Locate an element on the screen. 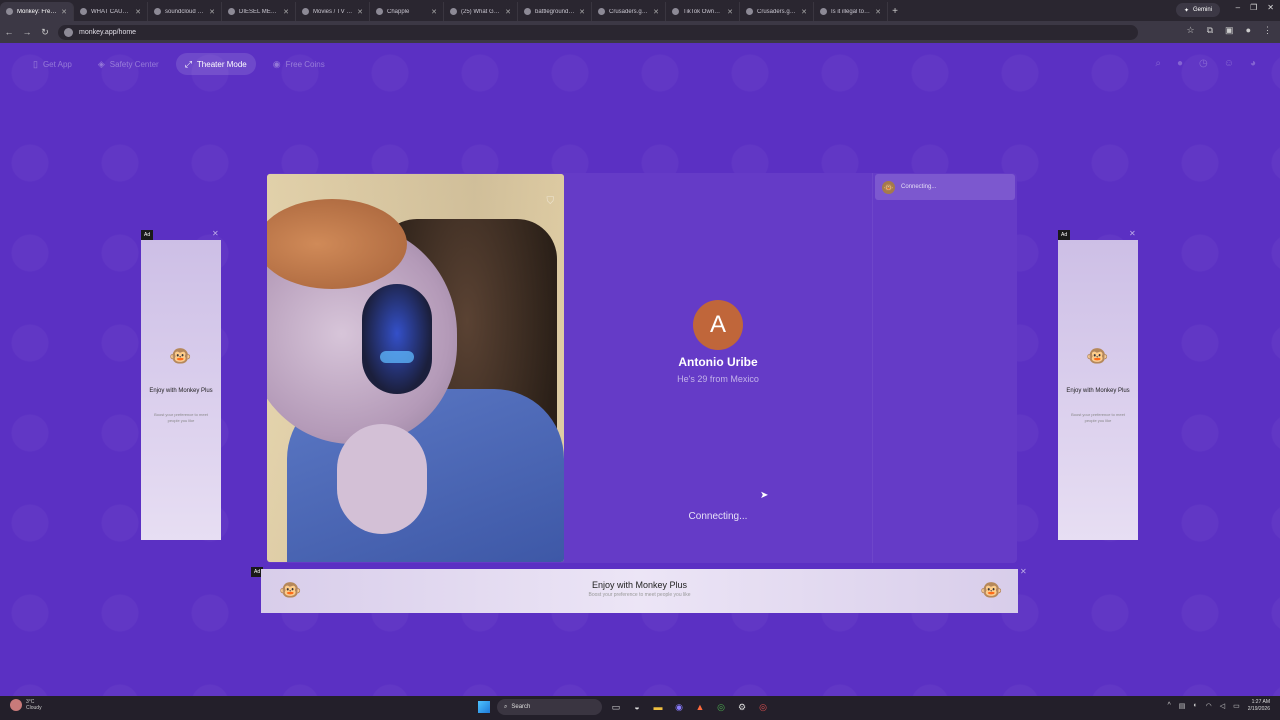  nav-label: Theater Mode is located at coordinates (221, 64).